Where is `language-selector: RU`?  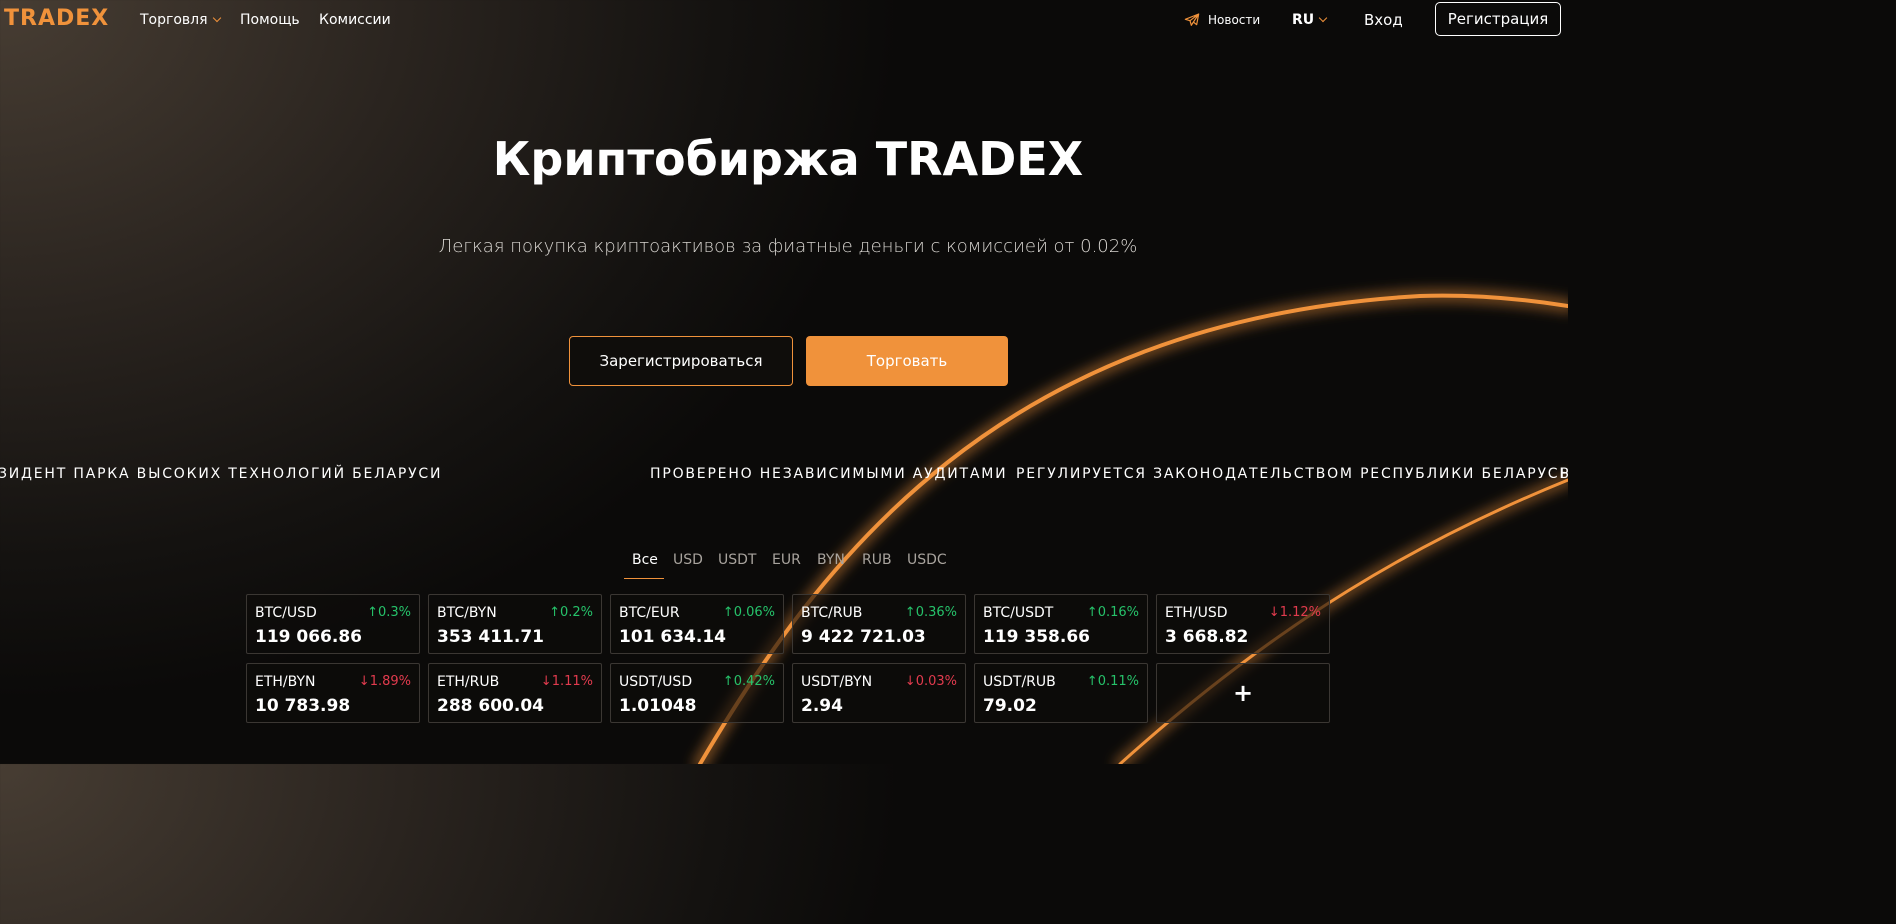
language-selector: RU is located at coordinates (1310, 20).